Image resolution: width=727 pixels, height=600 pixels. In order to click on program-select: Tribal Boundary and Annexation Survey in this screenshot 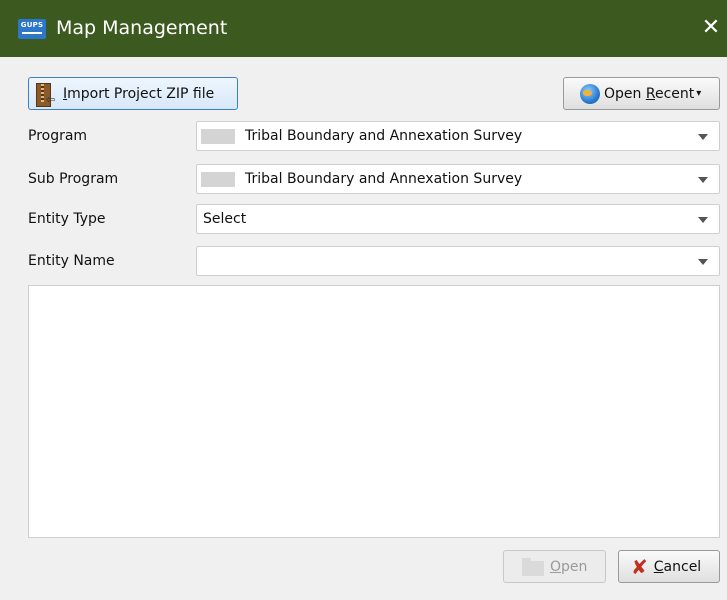, I will do `click(458, 136)`.